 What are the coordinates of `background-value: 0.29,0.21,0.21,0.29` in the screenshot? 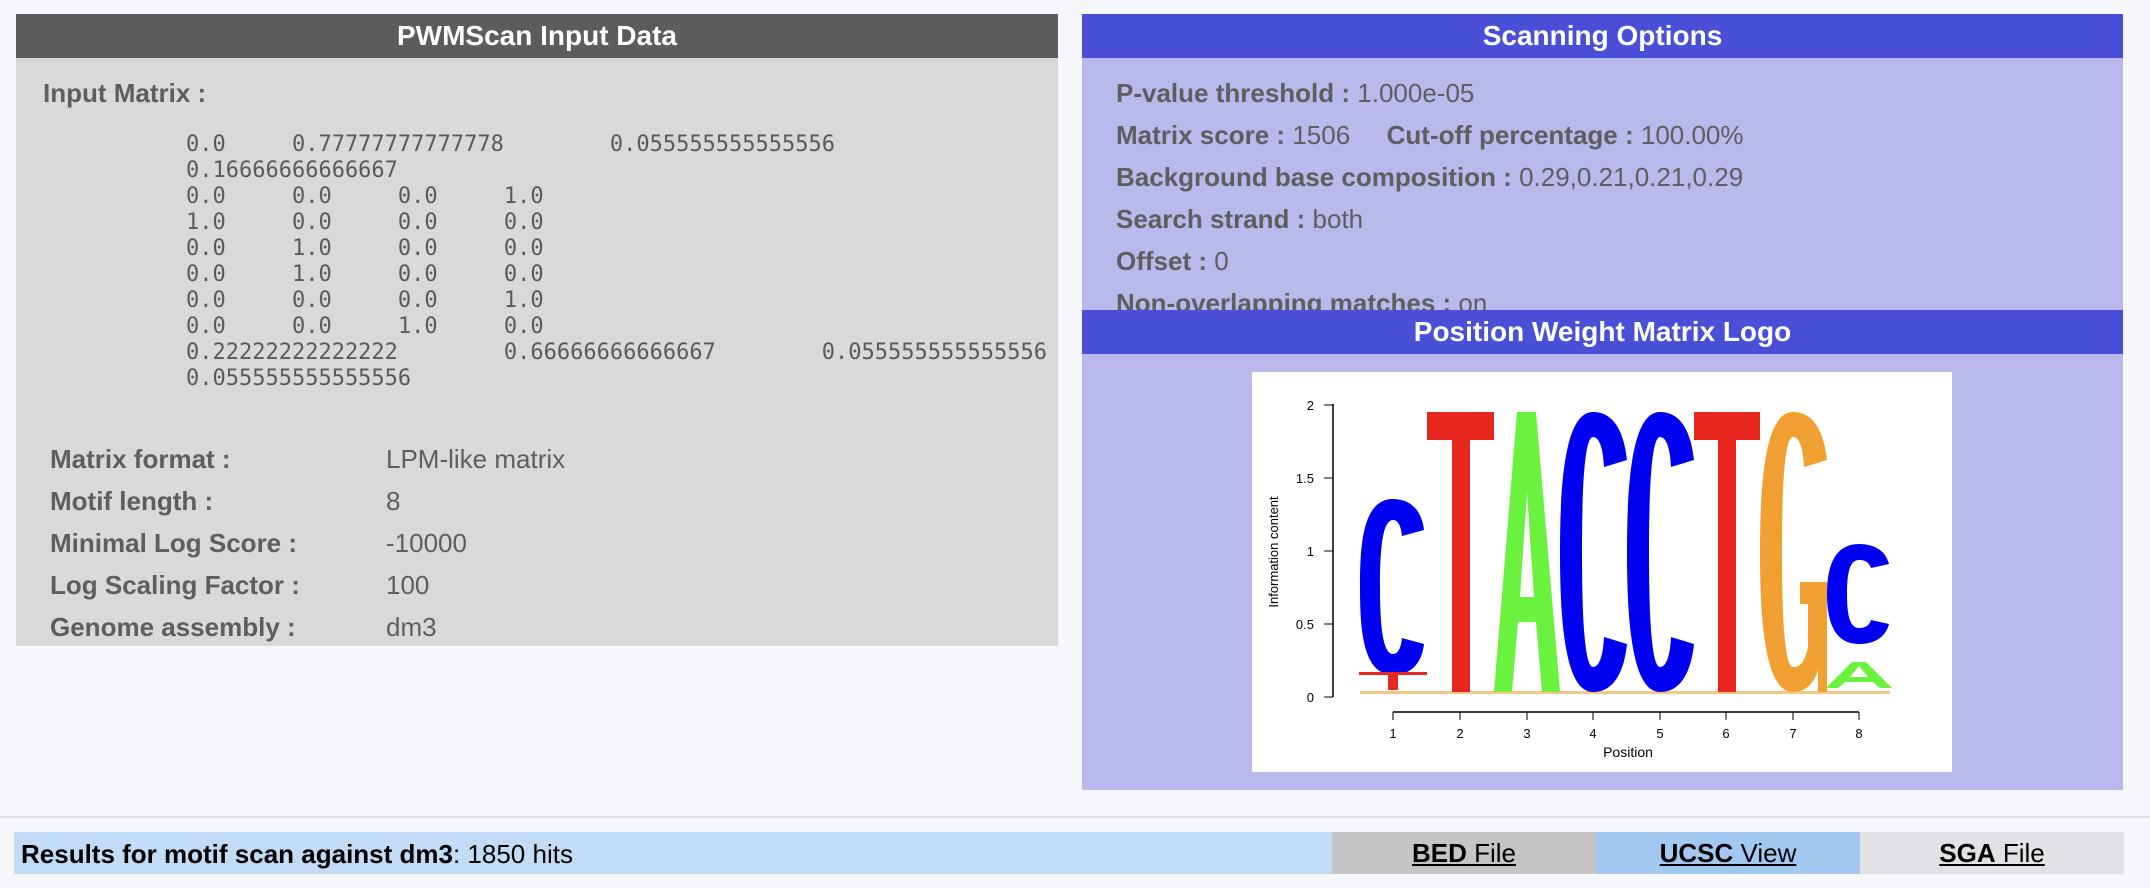 It's located at (1631, 177).